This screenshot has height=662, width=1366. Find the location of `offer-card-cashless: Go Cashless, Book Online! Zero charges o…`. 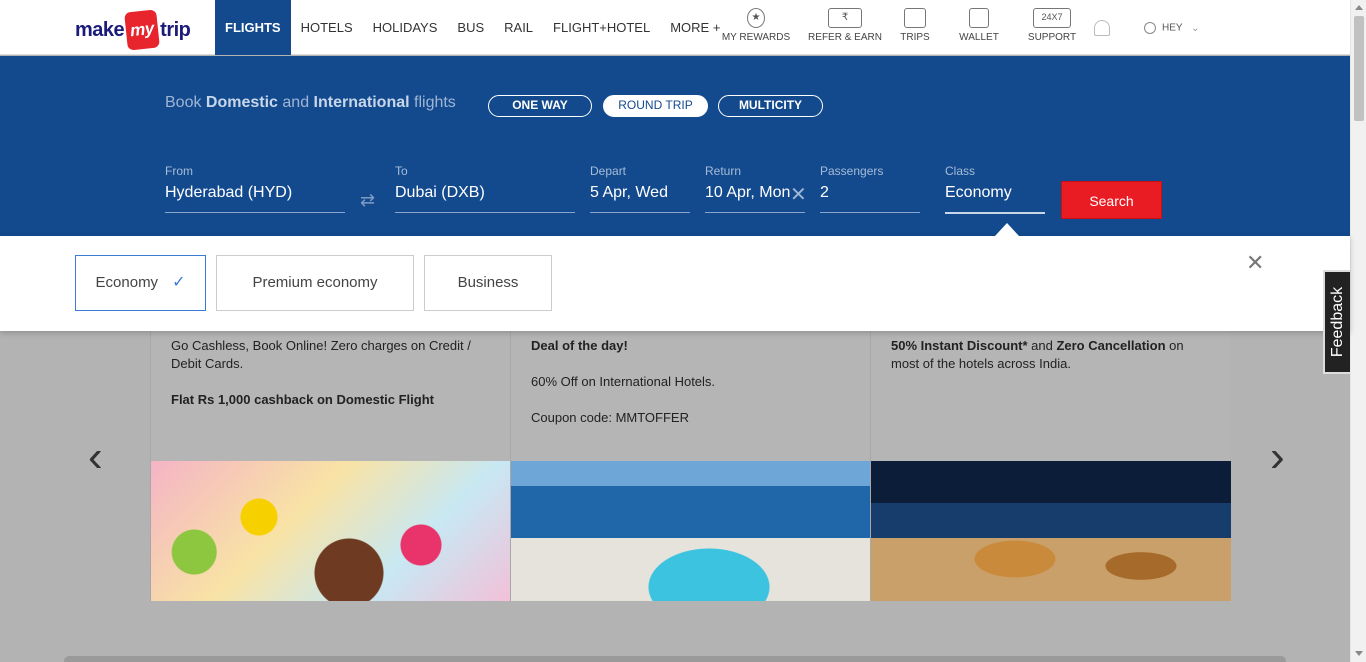

offer-card-cashless: Go Cashless, Book Online! Zero charges o… is located at coordinates (330, 466).